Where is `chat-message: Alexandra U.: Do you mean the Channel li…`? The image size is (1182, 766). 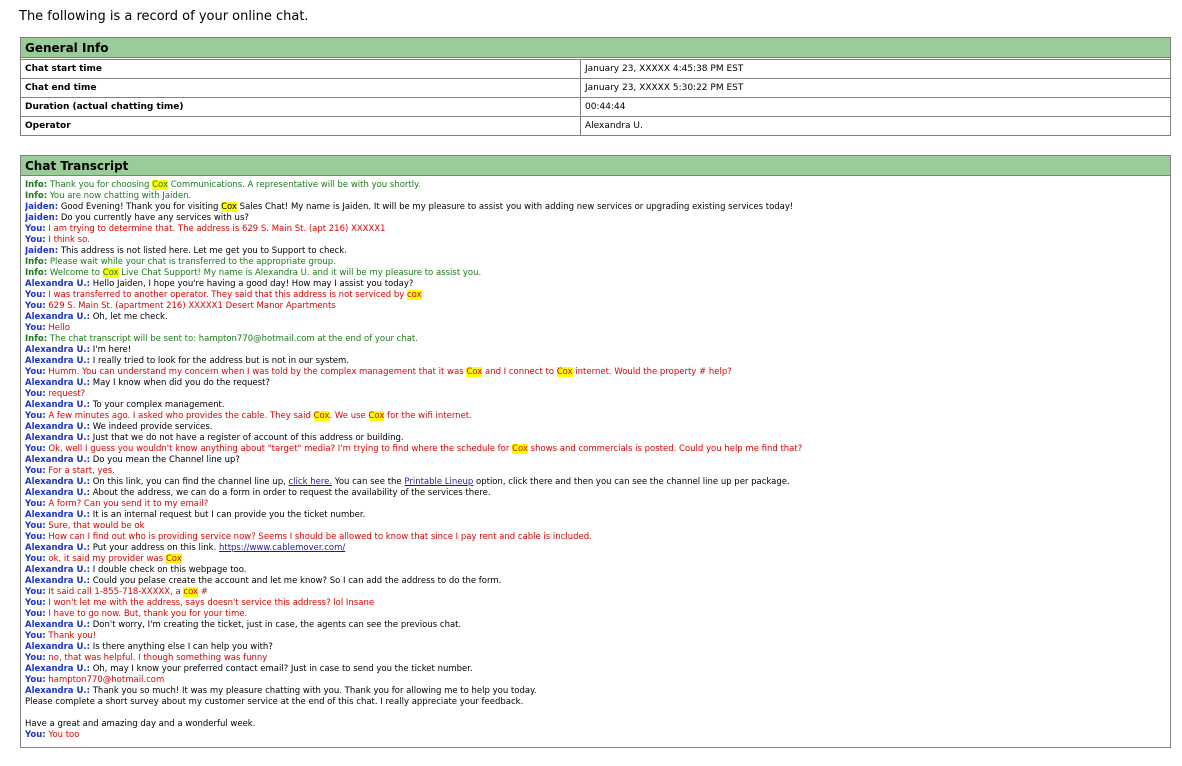 chat-message: Alexandra U.: Do you mean the Channel li… is located at coordinates (595, 460).